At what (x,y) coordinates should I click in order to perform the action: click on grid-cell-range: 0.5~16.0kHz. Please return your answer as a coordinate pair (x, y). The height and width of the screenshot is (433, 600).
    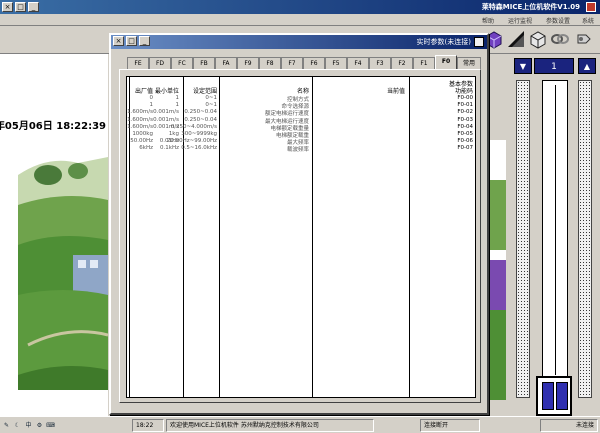
    Looking at the image, I should click on (199, 148).